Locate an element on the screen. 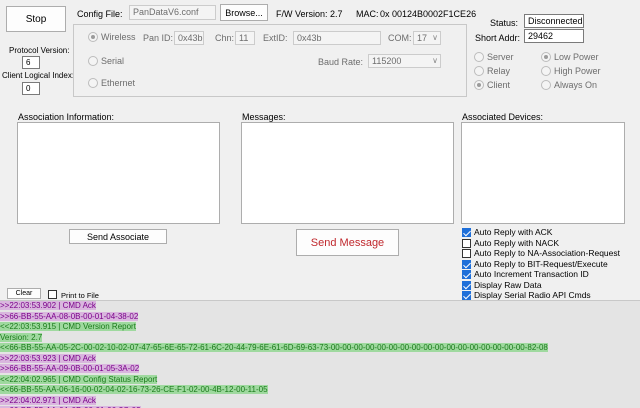  log-line: >>66-BB-55-AA-09-0B-00-01-05-3A-02 is located at coordinates (320, 369).